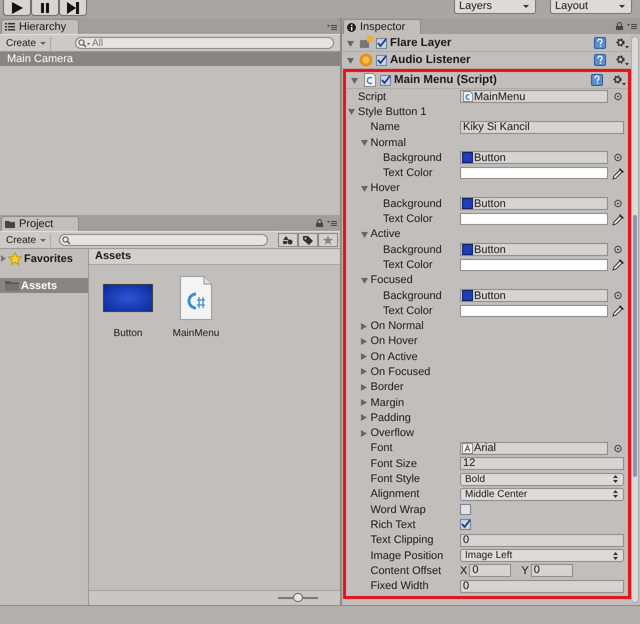 The width and height of the screenshot is (640, 624). I want to click on panel-tab: Project, so click(40, 223).